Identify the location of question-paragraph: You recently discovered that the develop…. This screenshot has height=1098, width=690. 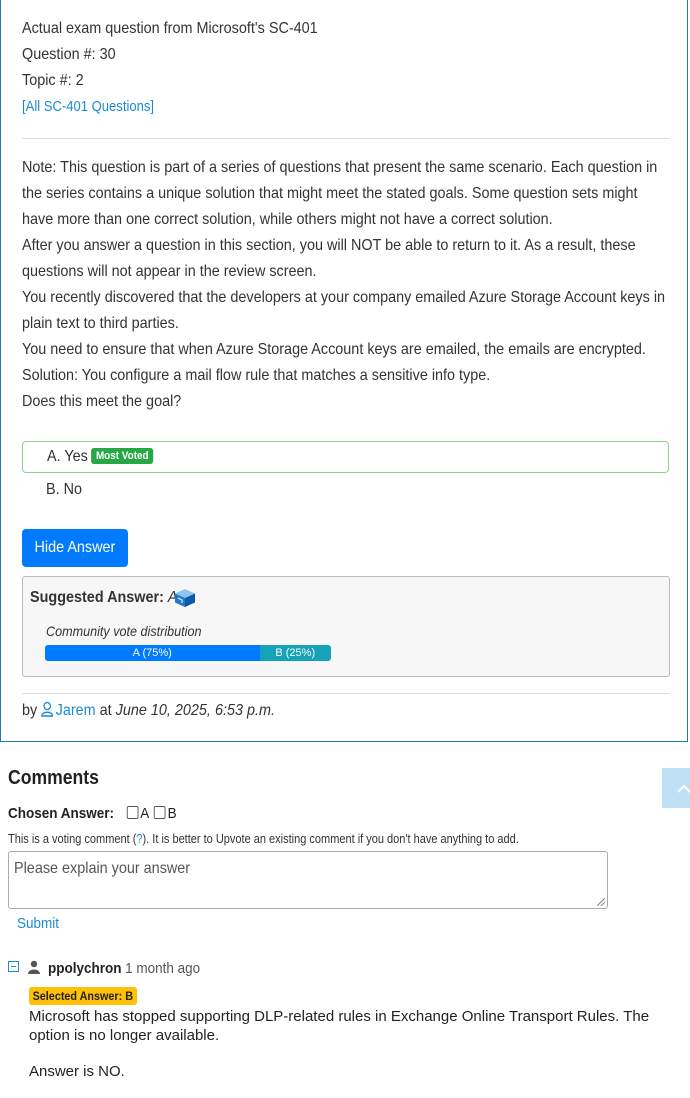
(344, 310).